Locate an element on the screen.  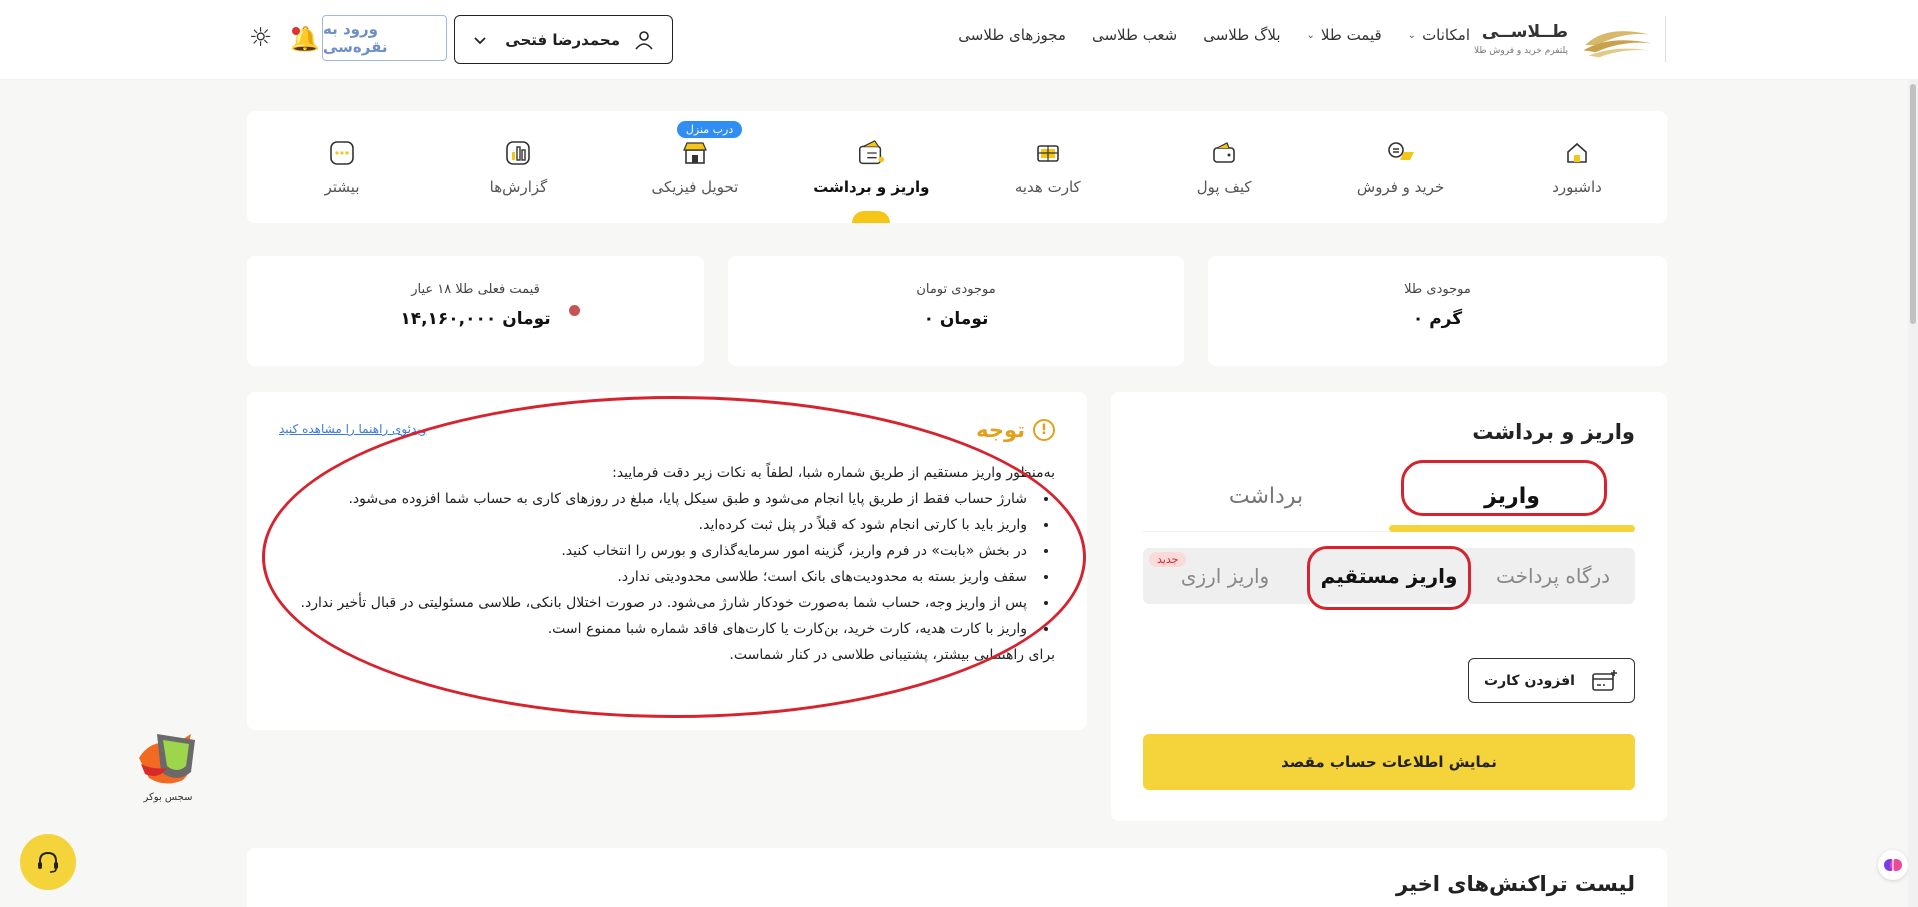
fox-logo-icon is located at coordinates (167, 759).